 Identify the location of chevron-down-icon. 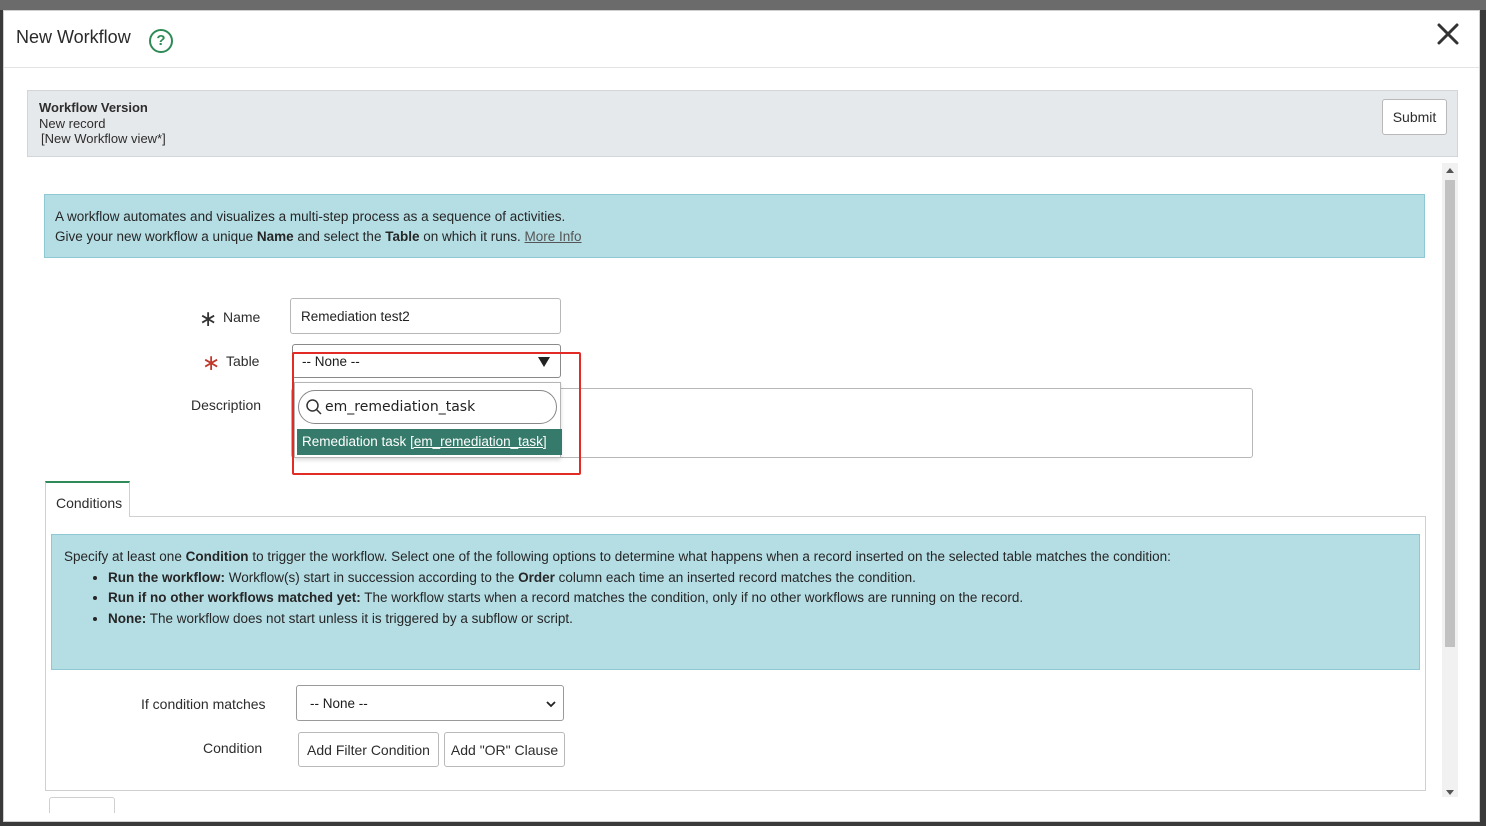
(551, 702).